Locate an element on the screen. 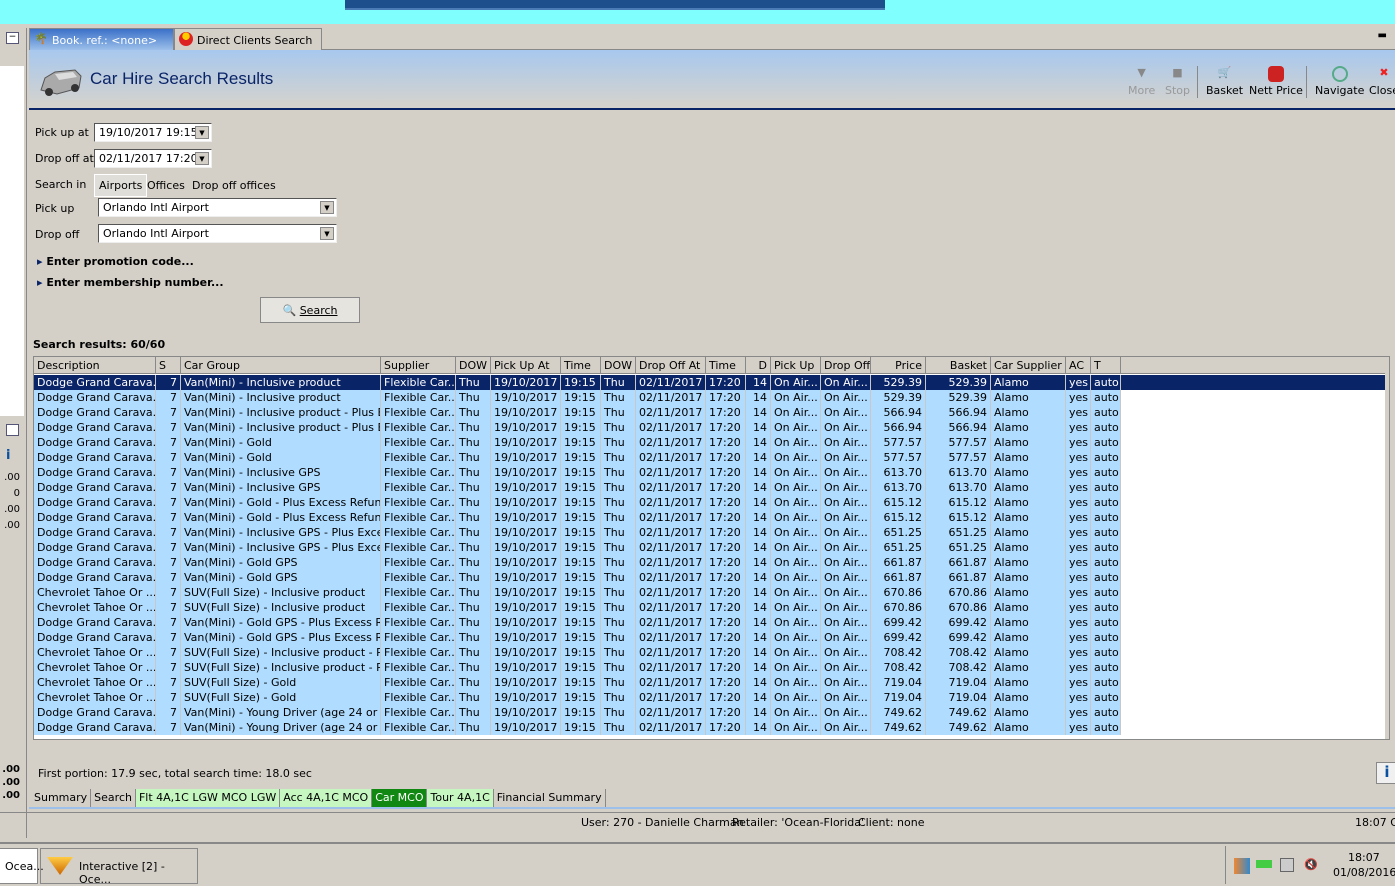  table-cell: yes is located at coordinates (1078, 697).